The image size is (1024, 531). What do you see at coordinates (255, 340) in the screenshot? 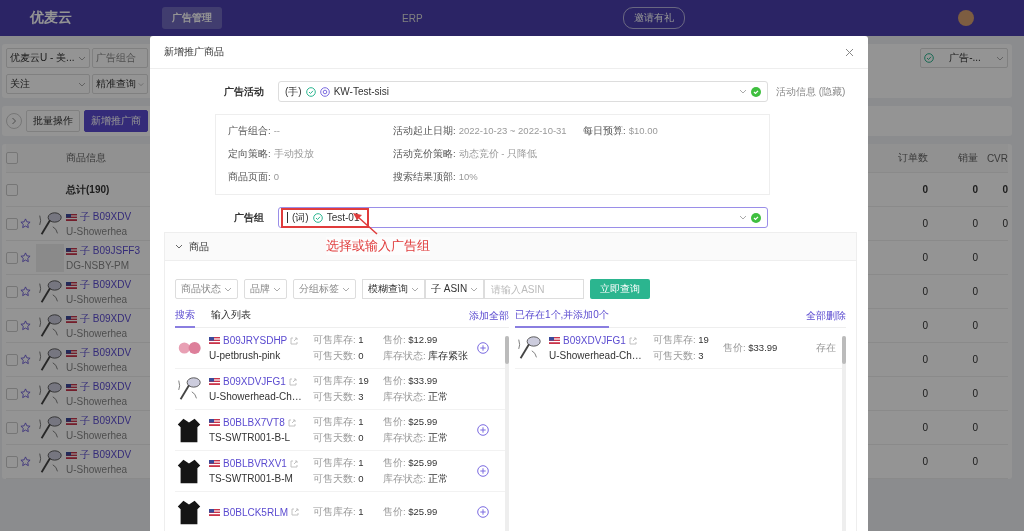
I see `asin-link: B09JRYSDHP` at bounding box center [255, 340].